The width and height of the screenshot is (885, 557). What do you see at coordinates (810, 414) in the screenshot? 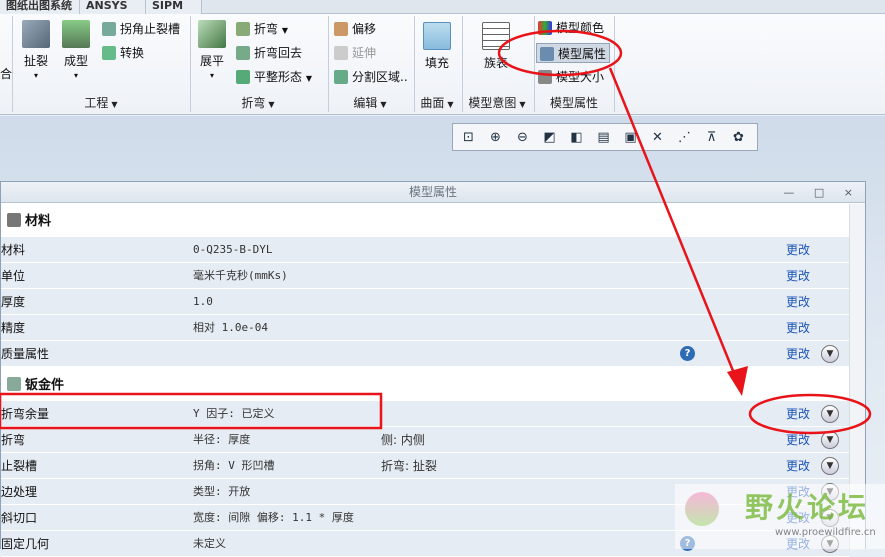
I see `annotation-circle-change` at bounding box center [810, 414].